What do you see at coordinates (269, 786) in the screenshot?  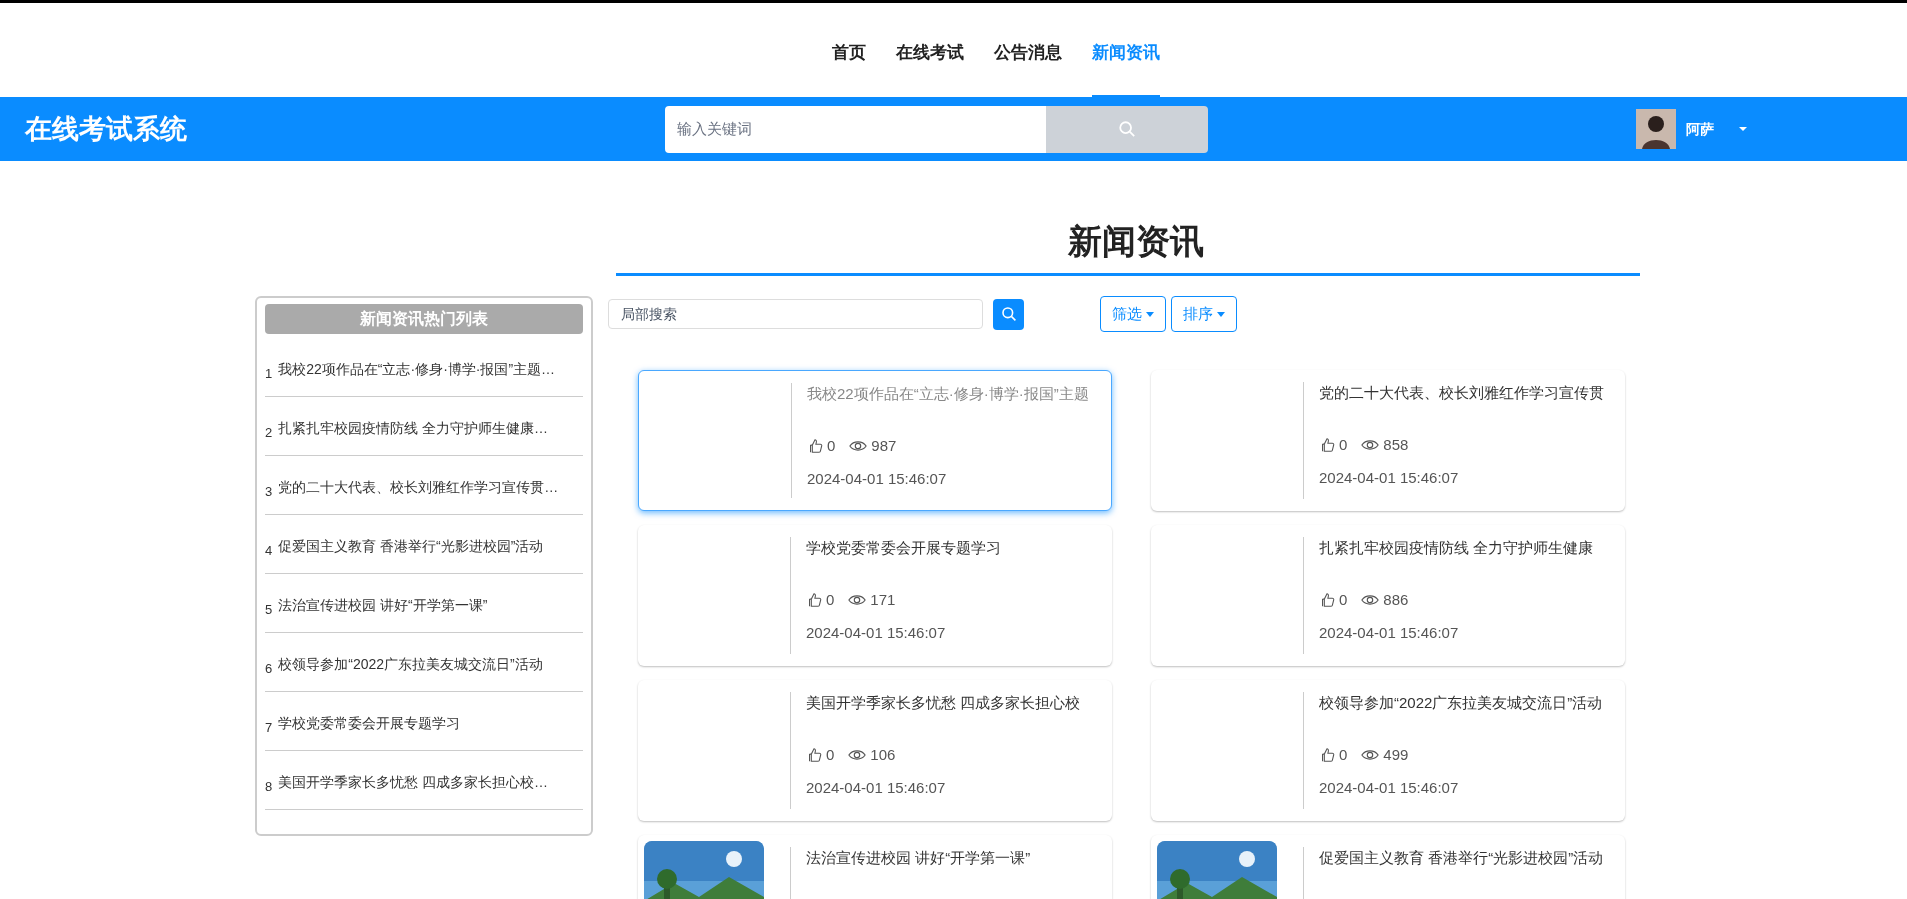 I see `rank-number: 8` at bounding box center [269, 786].